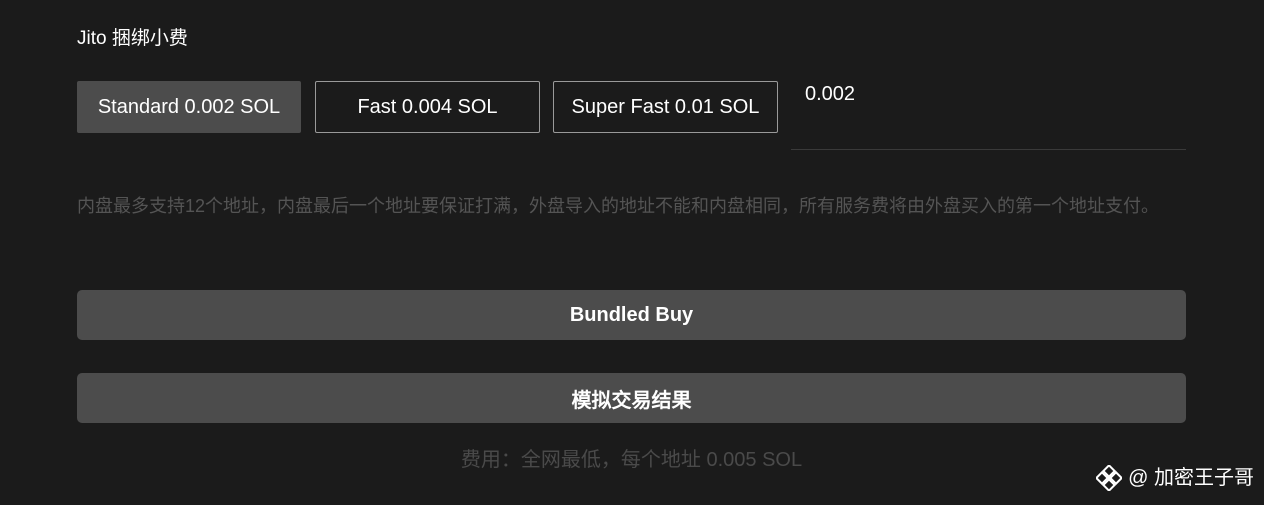 The height and width of the screenshot is (505, 1264). Describe the element at coordinates (631, 460) in the screenshot. I see `fee-info-text: 费用：全网最低，每个地址 0.005 SOL` at that location.